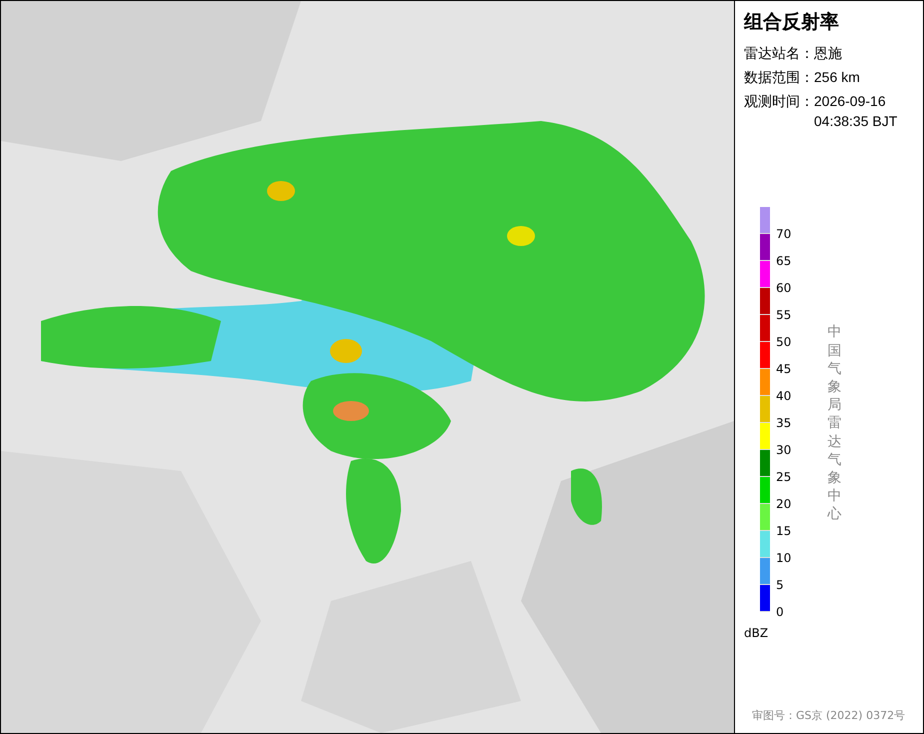 This screenshot has width=924, height=734. What do you see at coordinates (784, 369) in the screenshot?
I see `legend-label: 45` at bounding box center [784, 369].